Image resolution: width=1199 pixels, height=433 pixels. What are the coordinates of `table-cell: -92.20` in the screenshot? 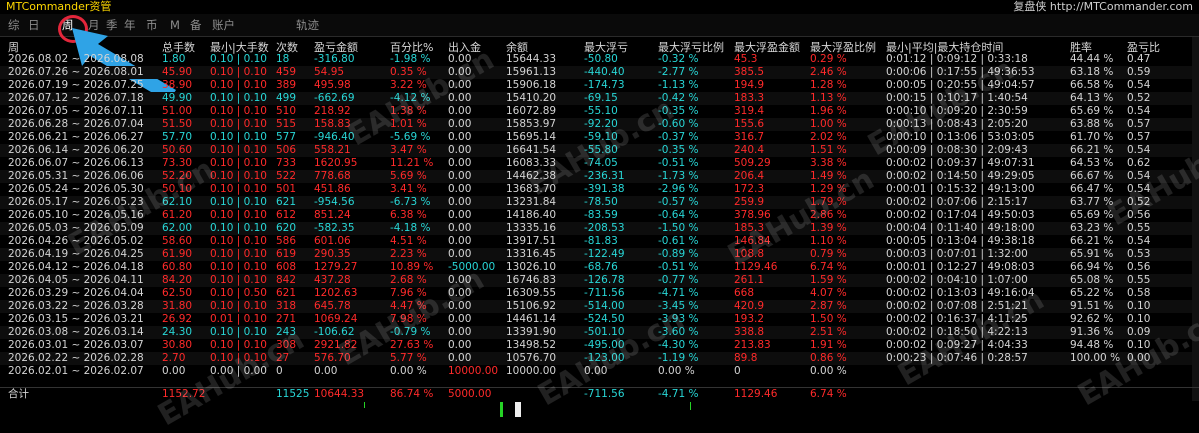 It's located at (601, 124).